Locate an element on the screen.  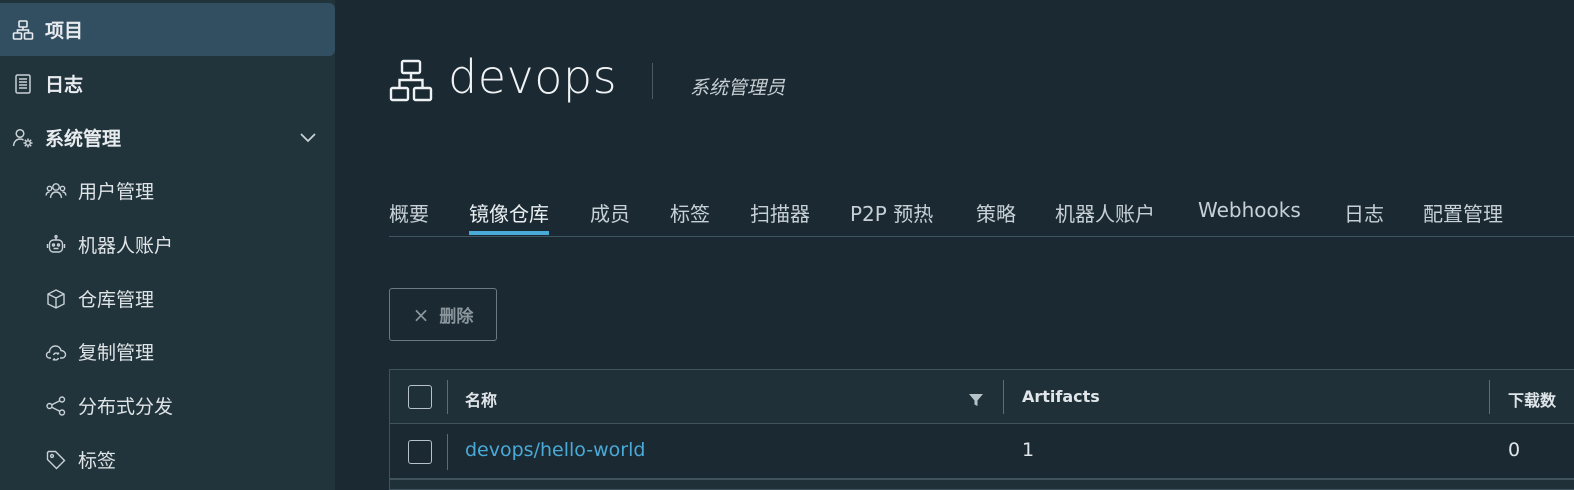
tab-scanner: 扫描器 is located at coordinates (780, 216).